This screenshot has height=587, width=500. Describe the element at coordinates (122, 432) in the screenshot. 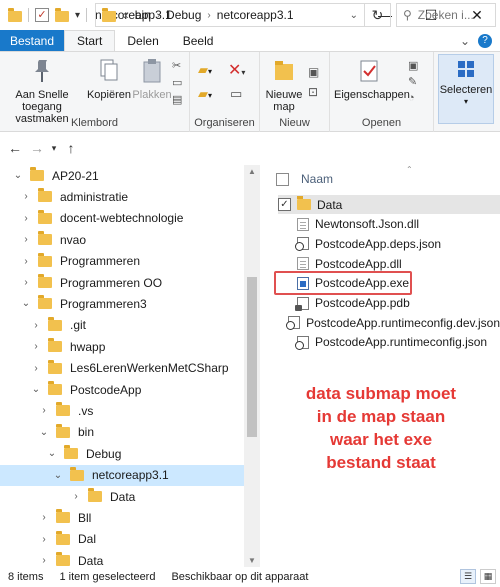

I see `tree-item: ⌄ bin` at that location.